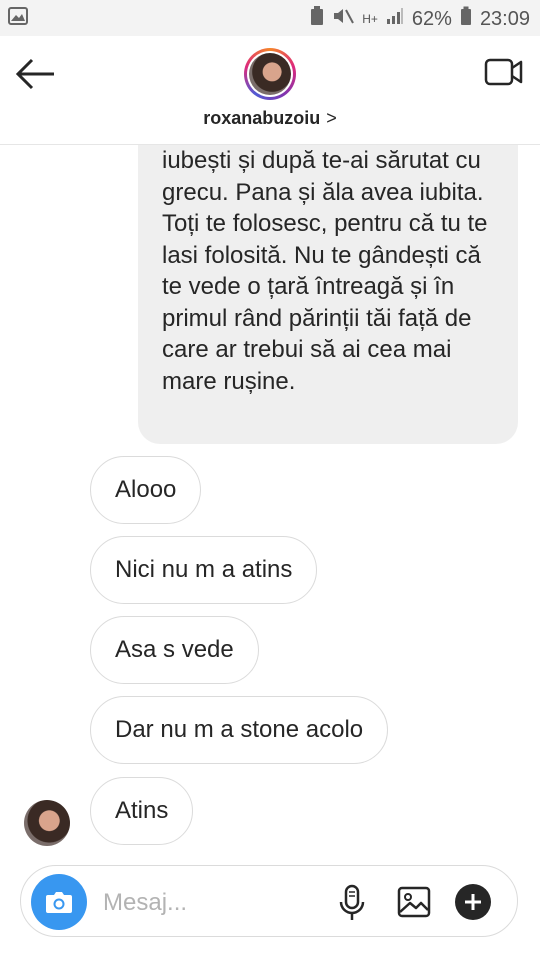  Describe the element at coordinates (317, 19) in the screenshot. I see `battery-saver-icon` at that location.